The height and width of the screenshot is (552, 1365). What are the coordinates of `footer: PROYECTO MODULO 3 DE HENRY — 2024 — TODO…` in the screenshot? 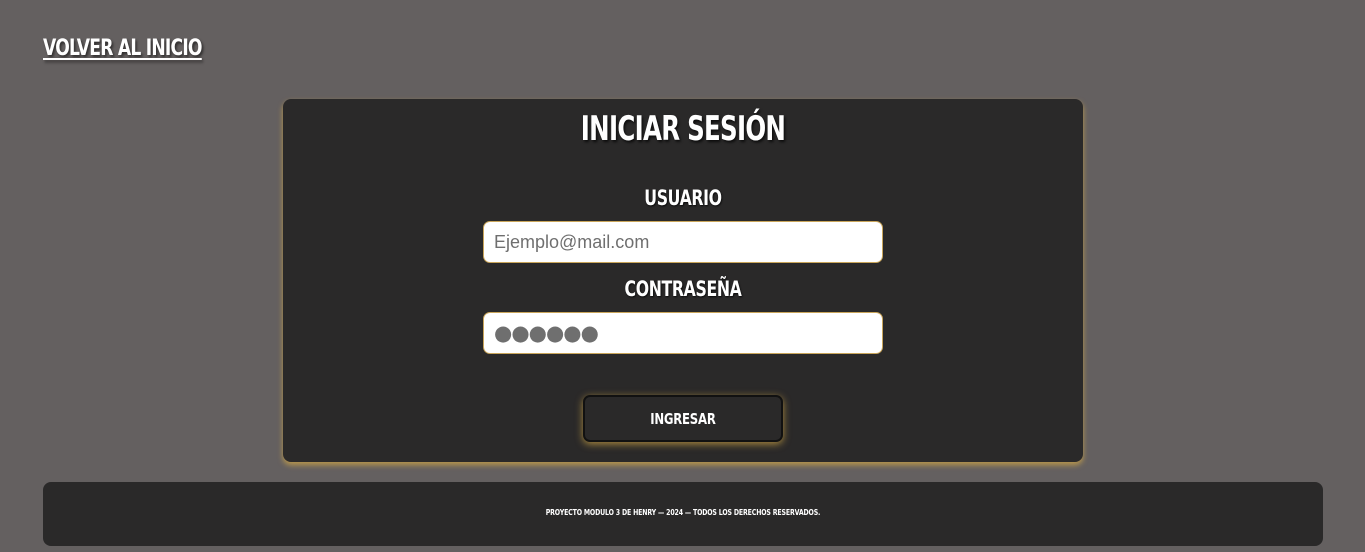 It's located at (683, 514).